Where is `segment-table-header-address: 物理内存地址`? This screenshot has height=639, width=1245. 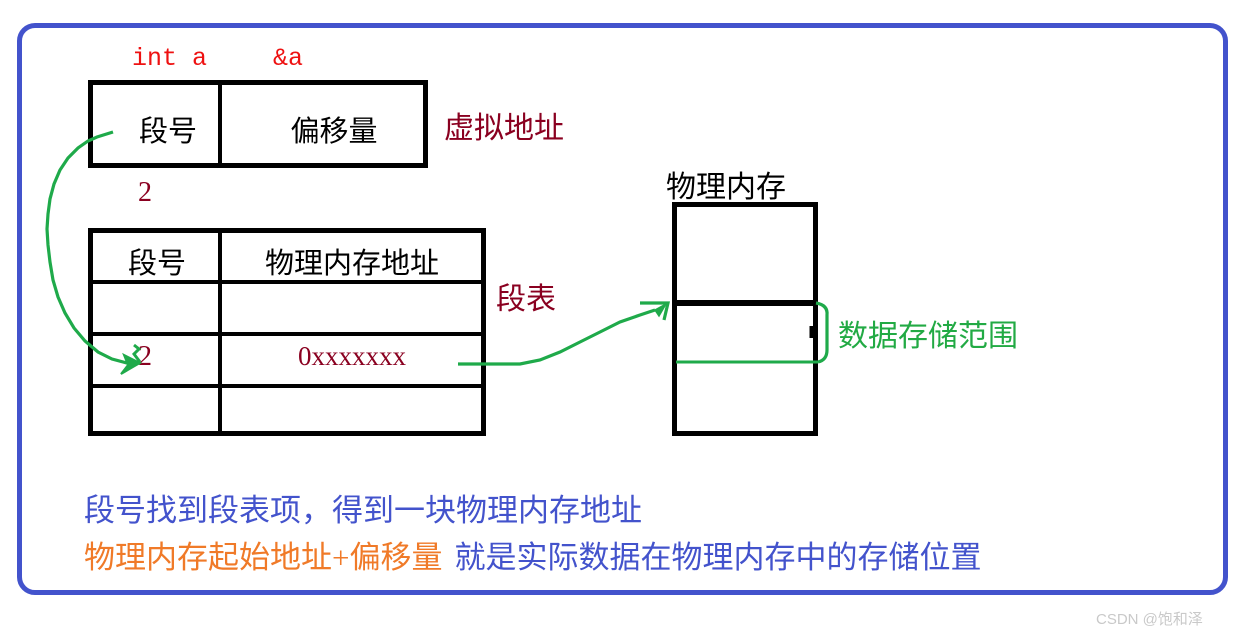 segment-table-header-address: 物理内存地址 is located at coordinates (351, 264).